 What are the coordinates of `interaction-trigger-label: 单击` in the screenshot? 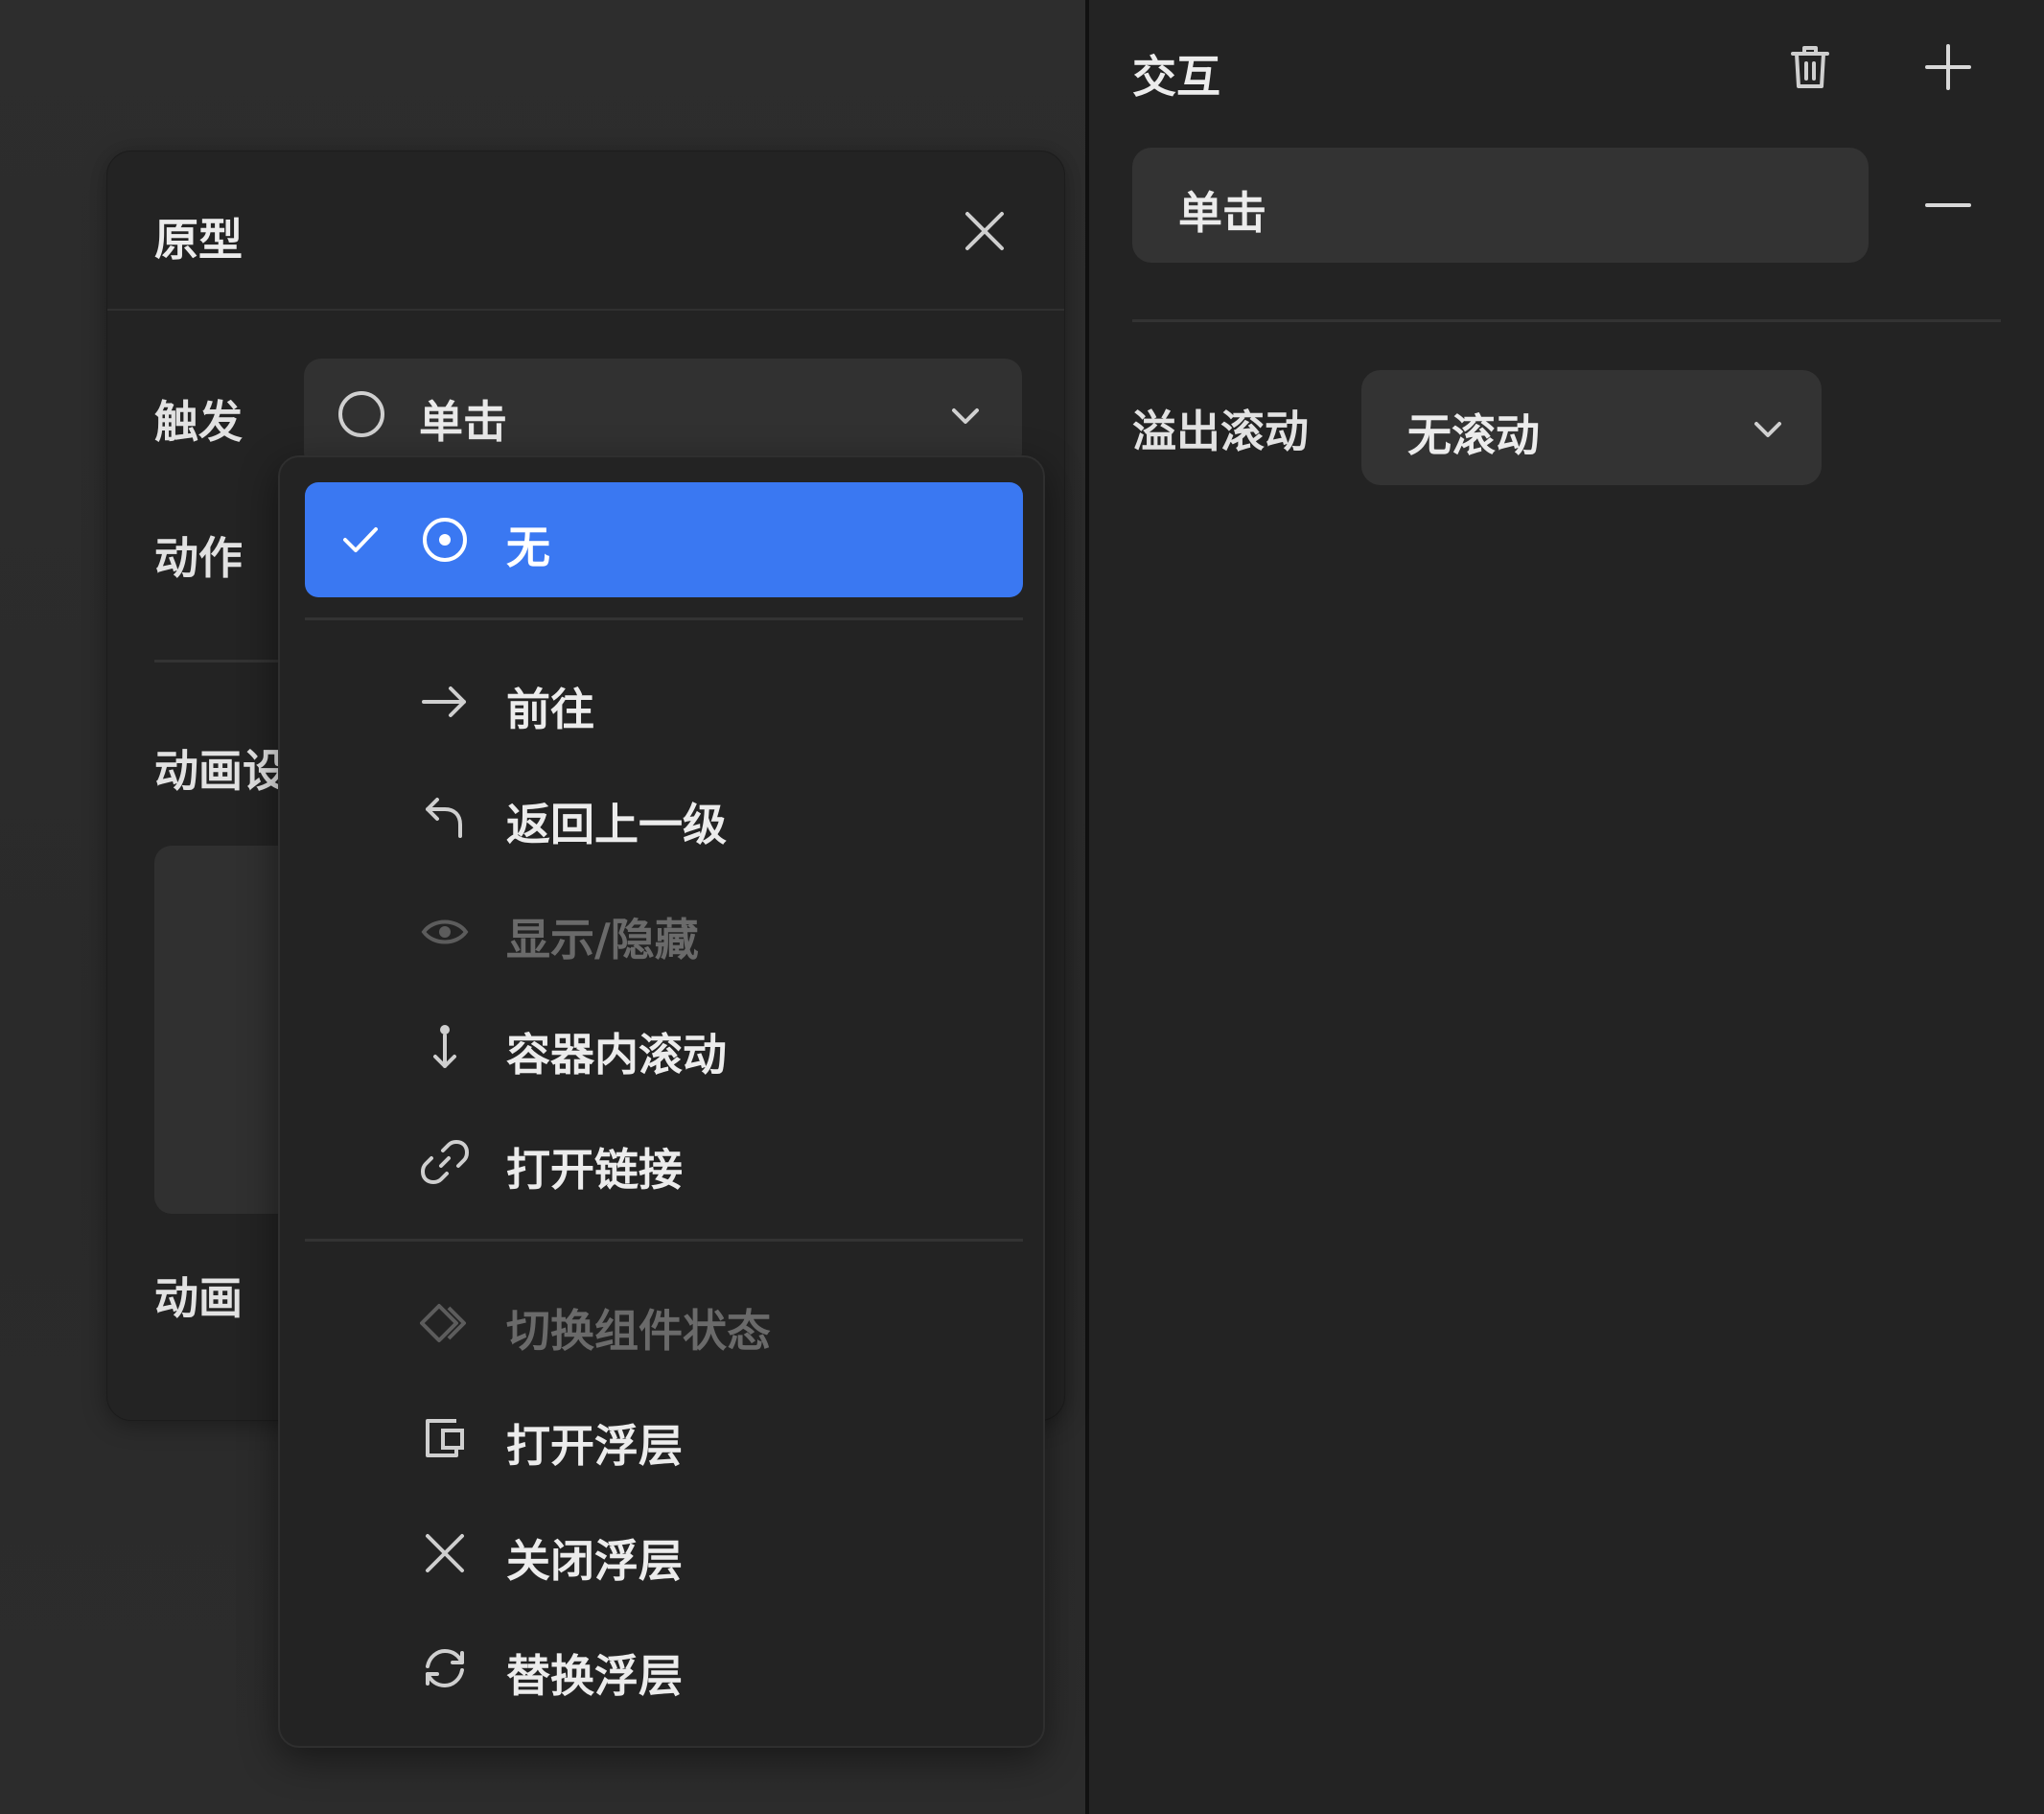 It's located at (1222, 213).